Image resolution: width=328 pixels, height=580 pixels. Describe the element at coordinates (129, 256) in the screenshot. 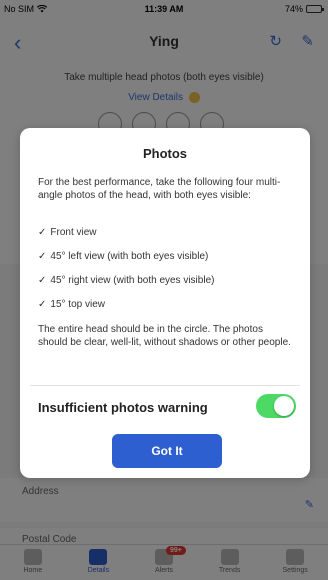

I see `view-text: 45° left view (with both eyes visible)` at that location.